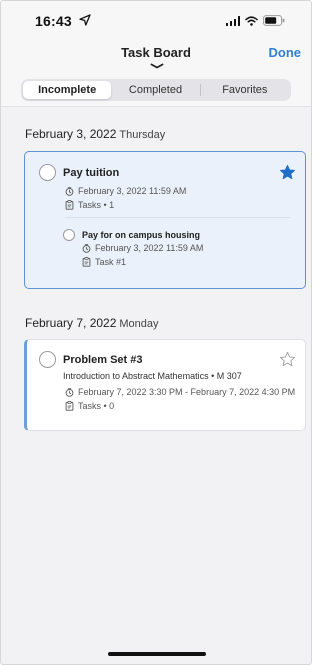  I want to click on task-title: Pay tuition, so click(91, 173).